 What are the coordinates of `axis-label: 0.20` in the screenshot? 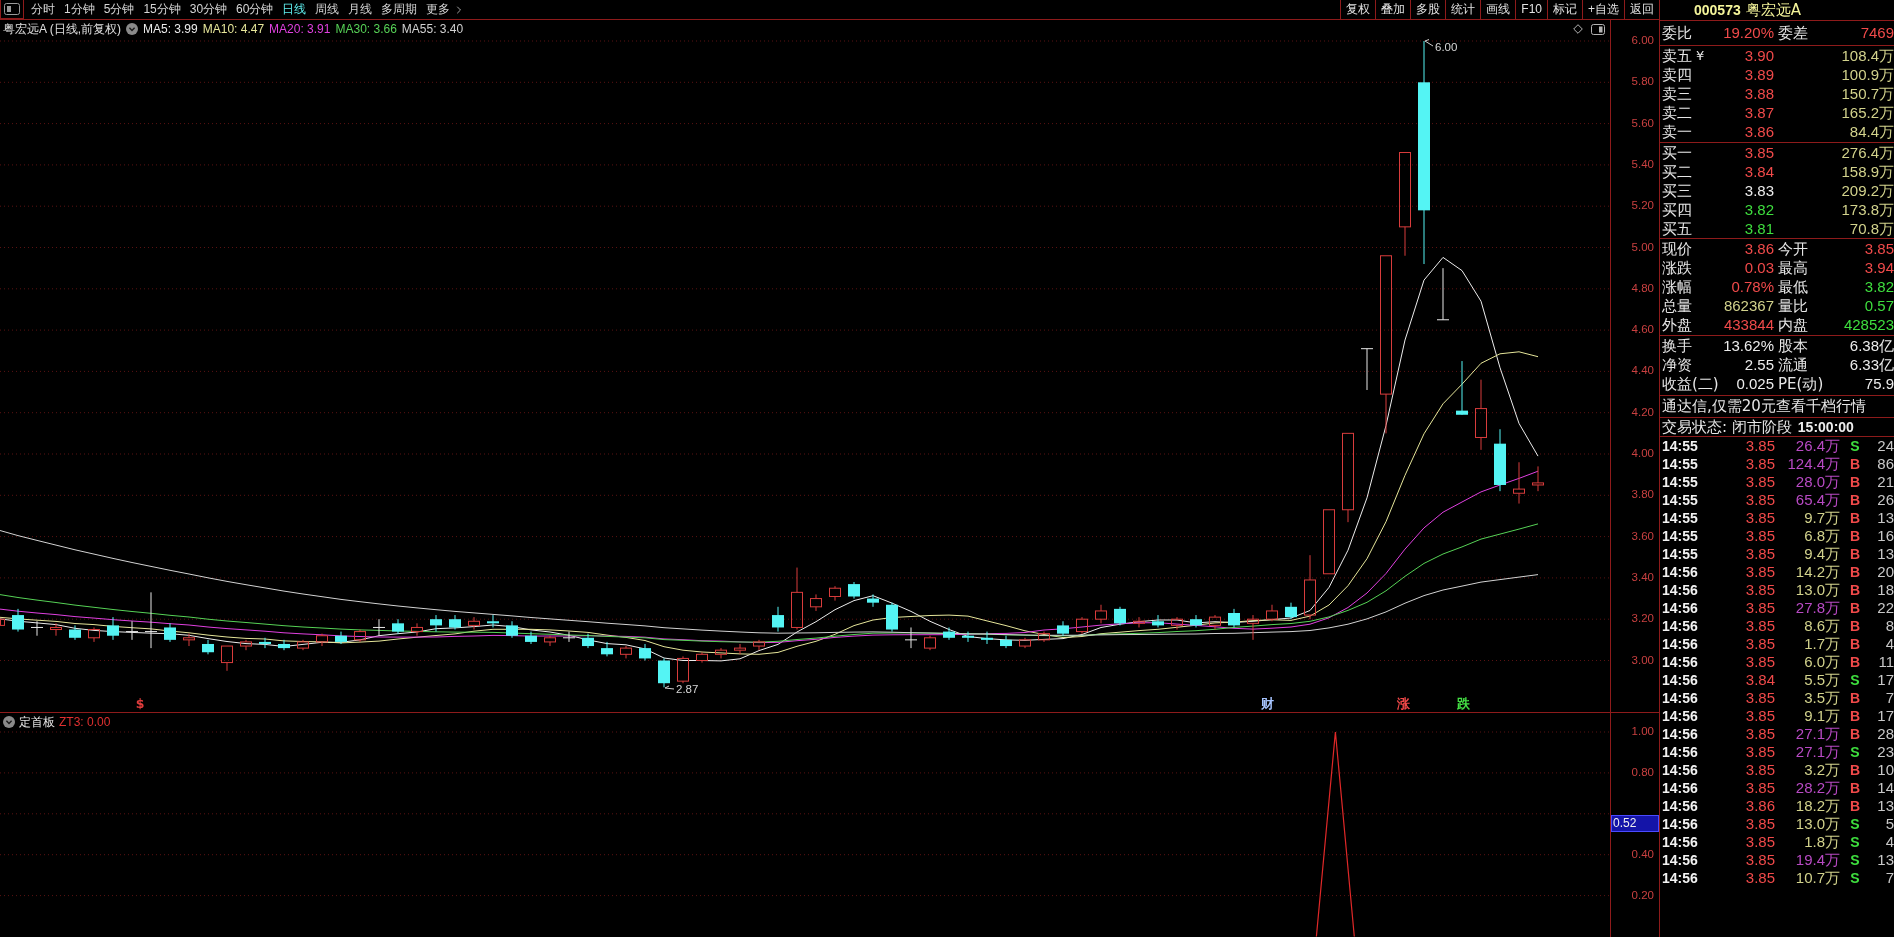 It's located at (1642, 895).